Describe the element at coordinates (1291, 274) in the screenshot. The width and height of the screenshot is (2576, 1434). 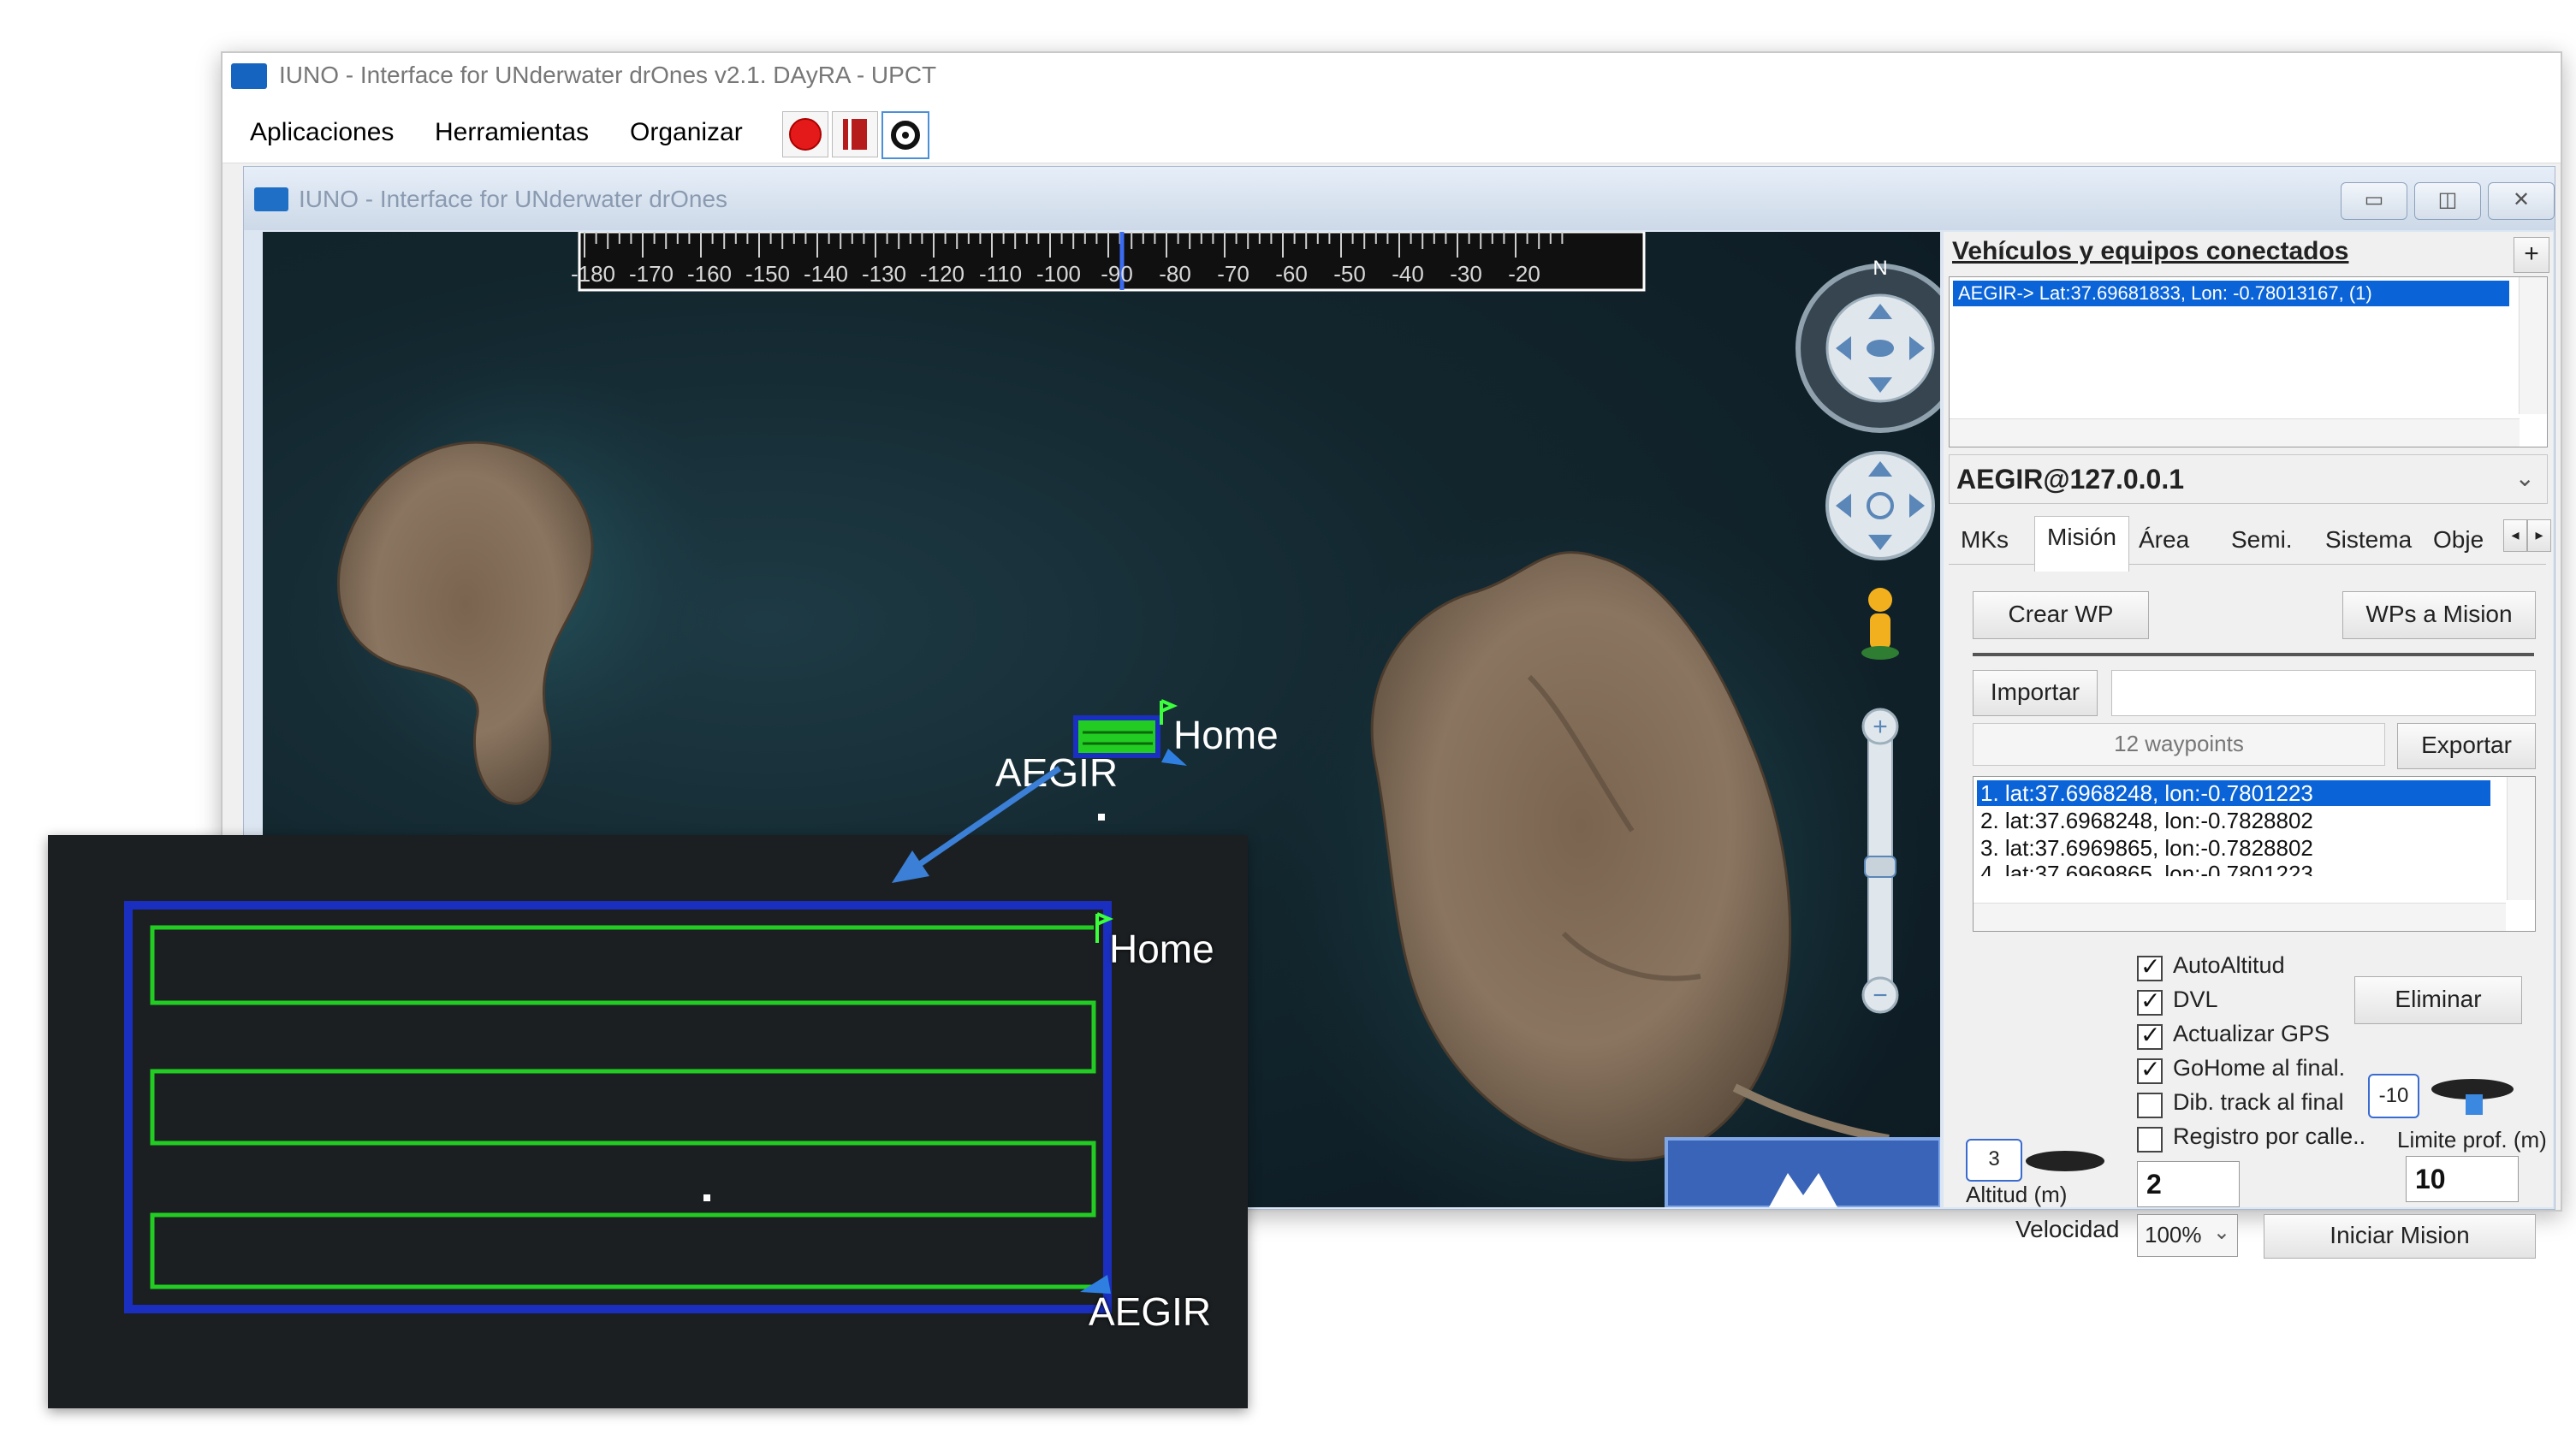
I see `compass-tick-label: -60` at that location.